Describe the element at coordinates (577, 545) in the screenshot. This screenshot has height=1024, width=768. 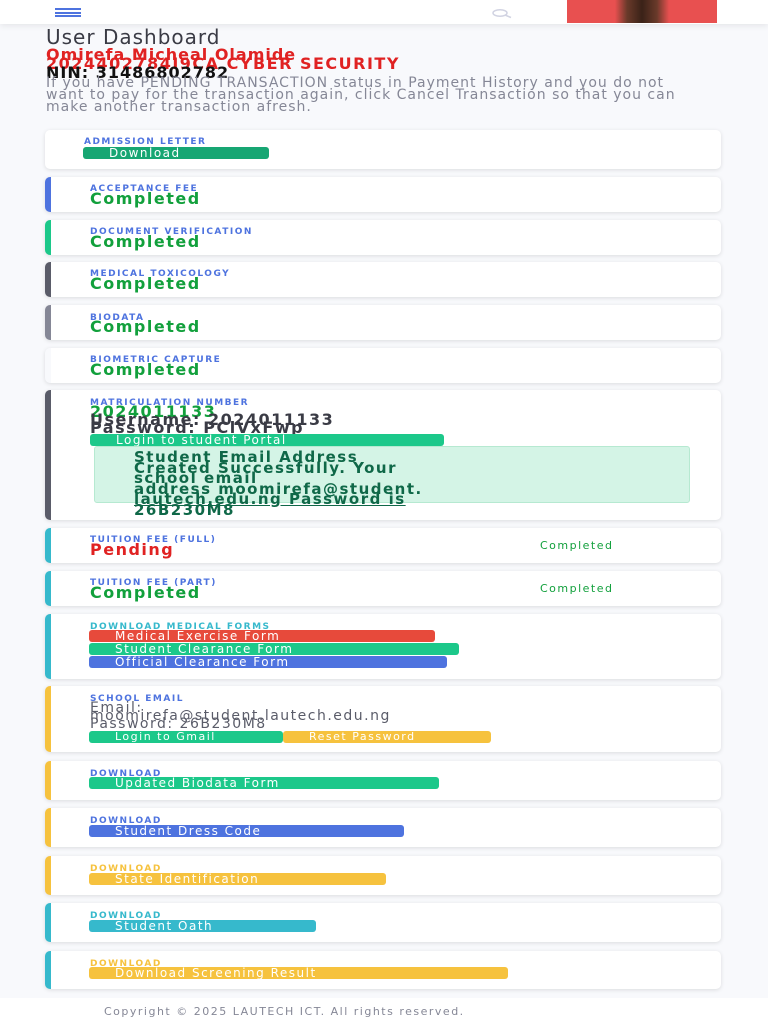
I see `tuition-full-right-status: Completed` at that location.